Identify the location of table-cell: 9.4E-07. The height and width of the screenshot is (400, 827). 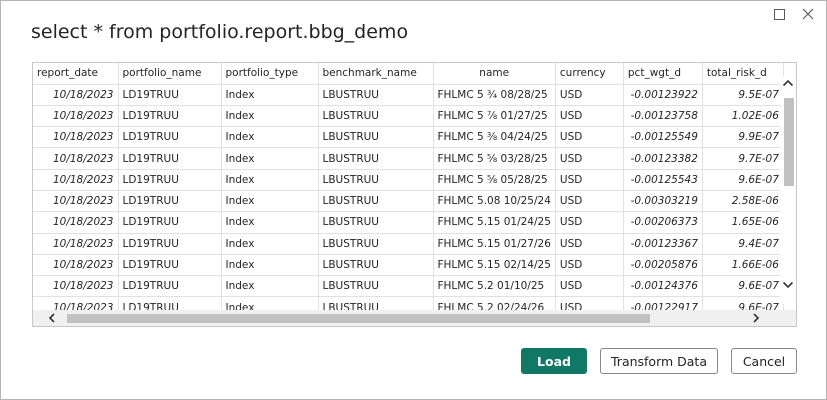
(743, 244).